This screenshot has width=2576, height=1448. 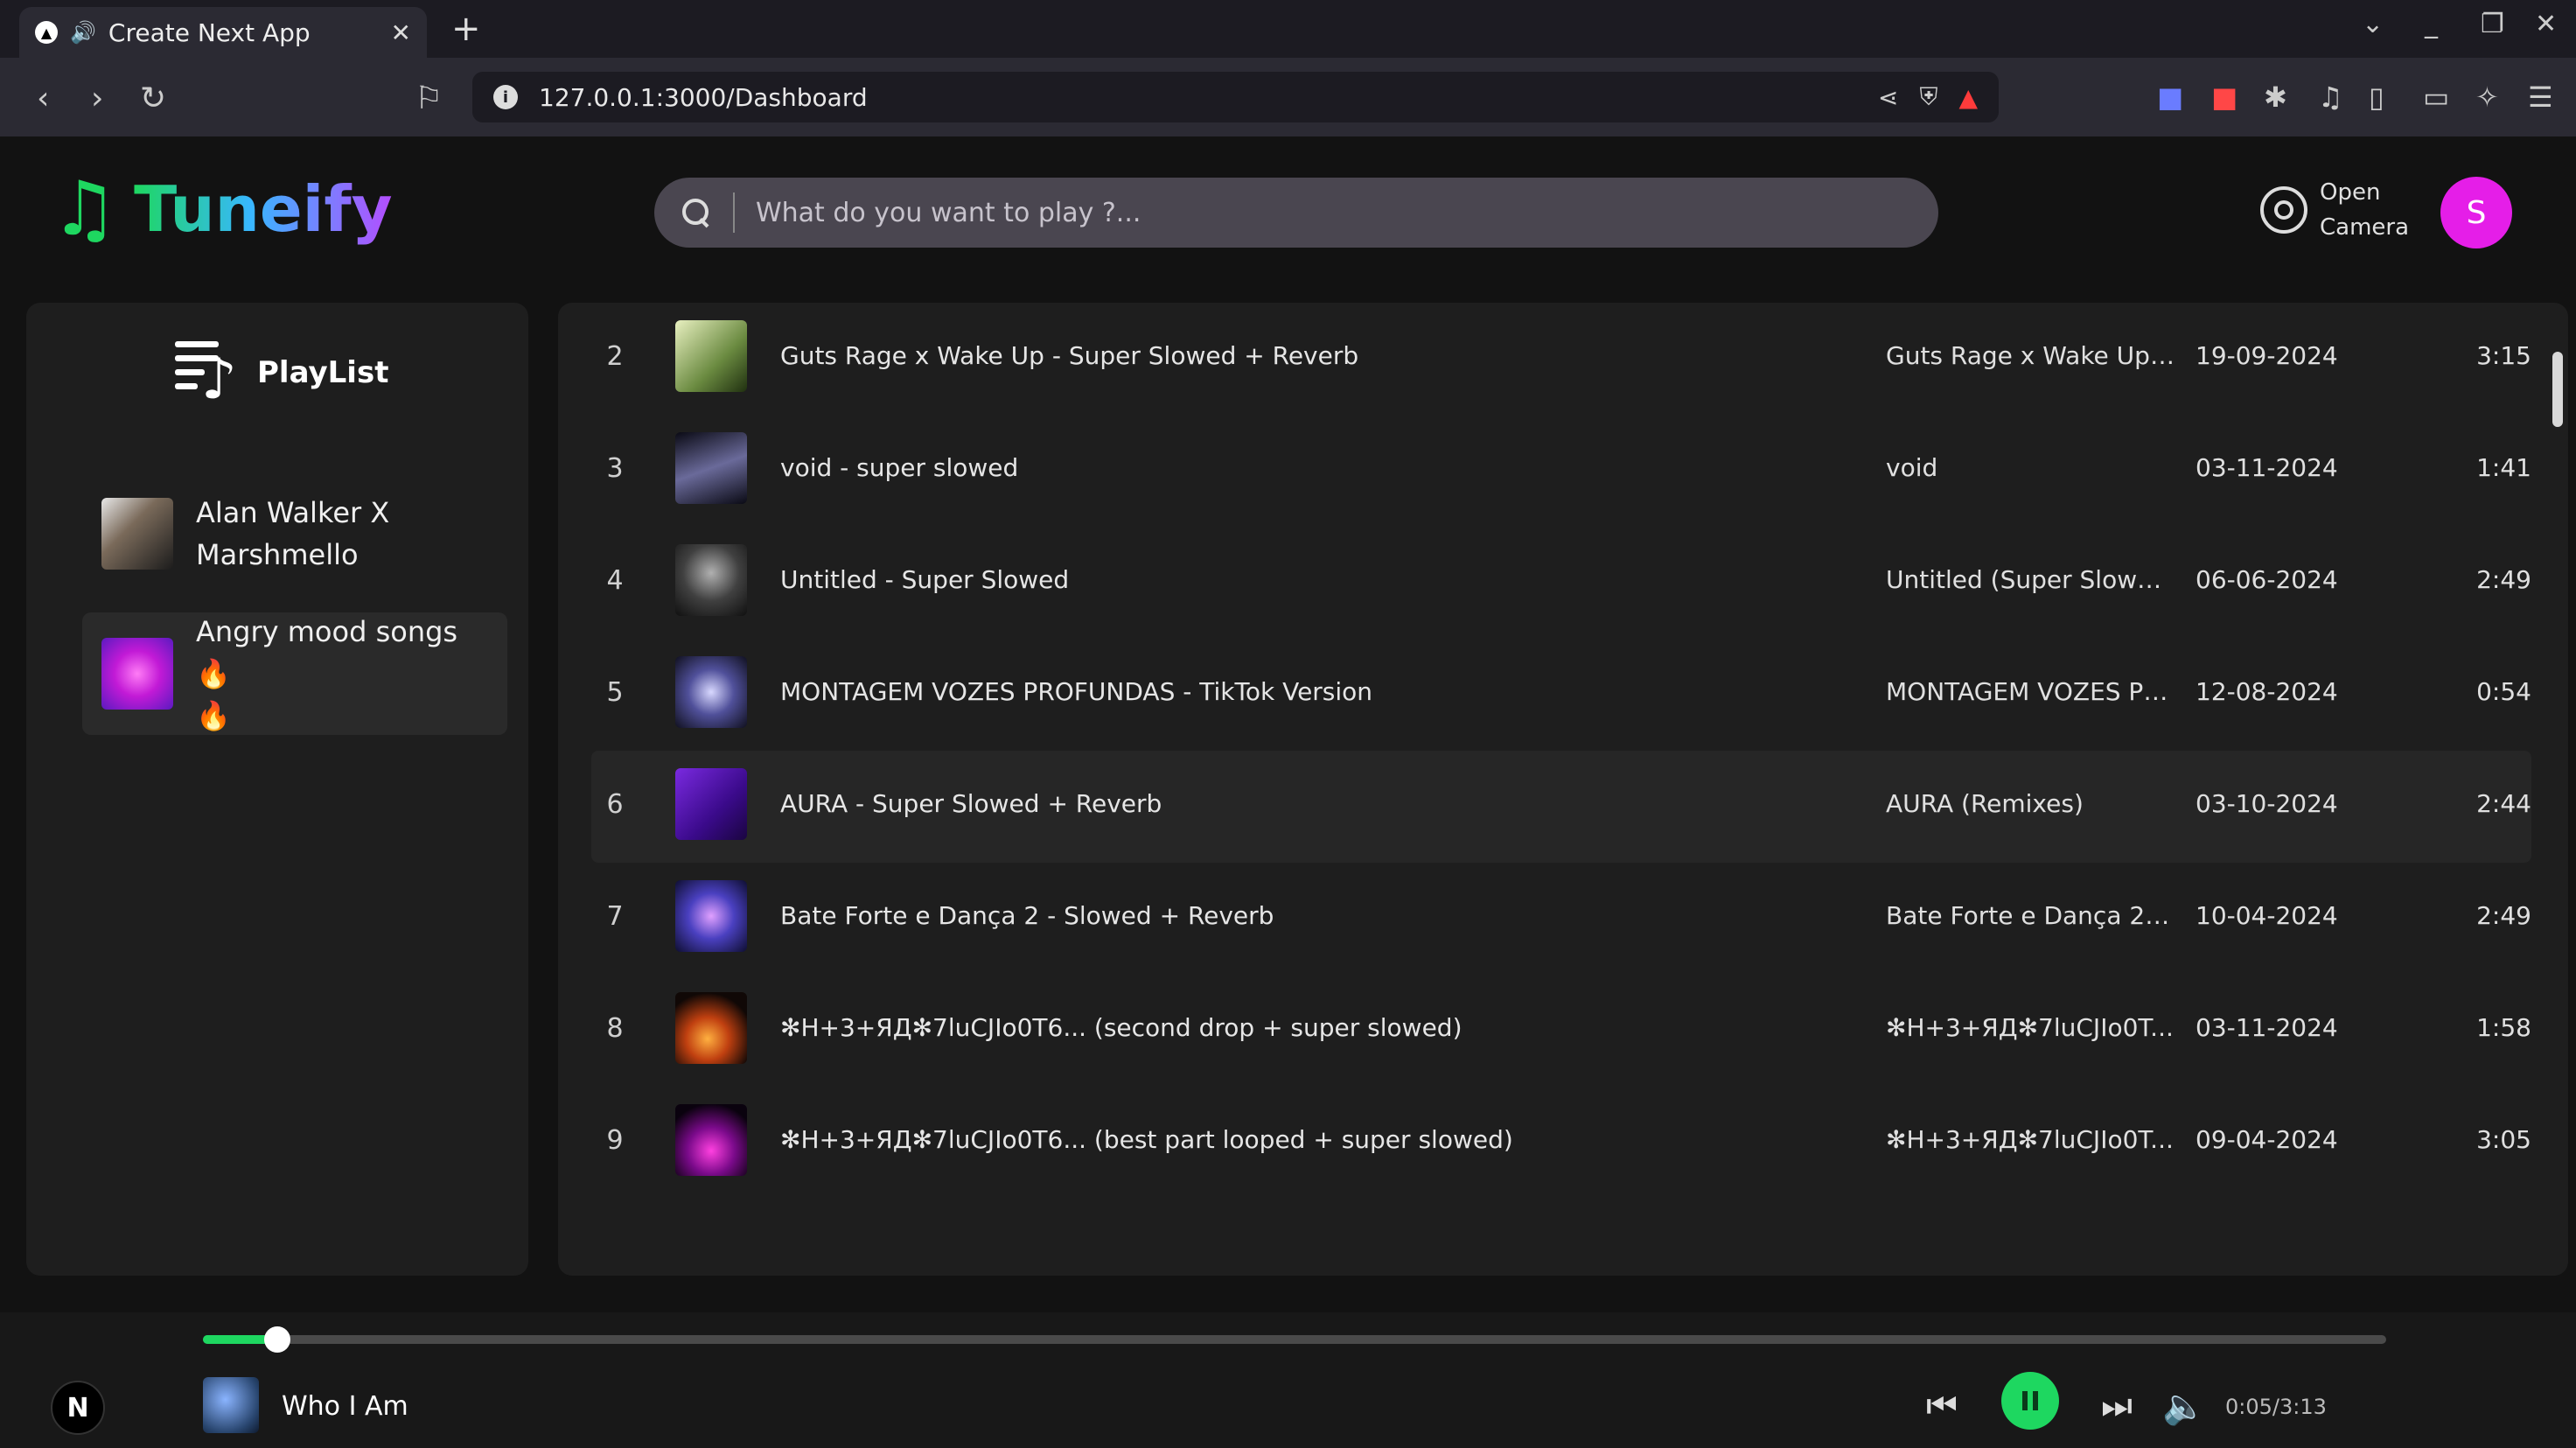 What do you see at coordinates (293, 533) in the screenshot?
I see `playlist-item-label: Alan Walker X Marshmello` at bounding box center [293, 533].